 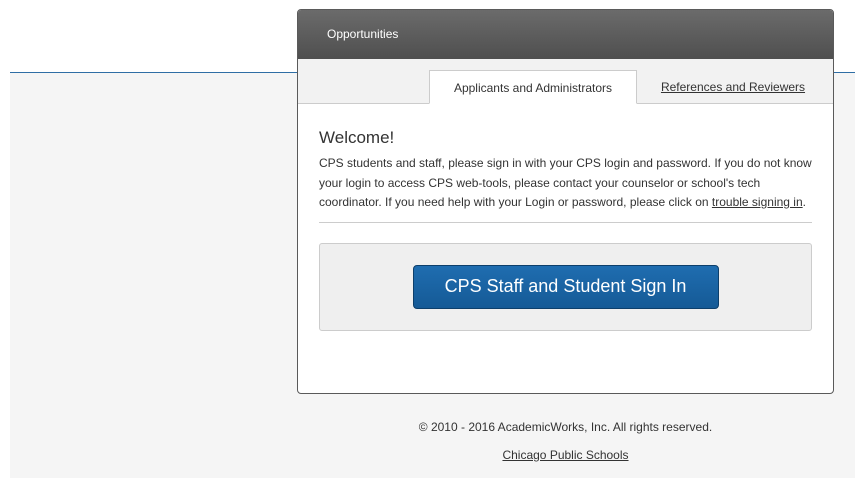 What do you see at coordinates (804, 202) in the screenshot?
I see `intro-text-after: .` at bounding box center [804, 202].